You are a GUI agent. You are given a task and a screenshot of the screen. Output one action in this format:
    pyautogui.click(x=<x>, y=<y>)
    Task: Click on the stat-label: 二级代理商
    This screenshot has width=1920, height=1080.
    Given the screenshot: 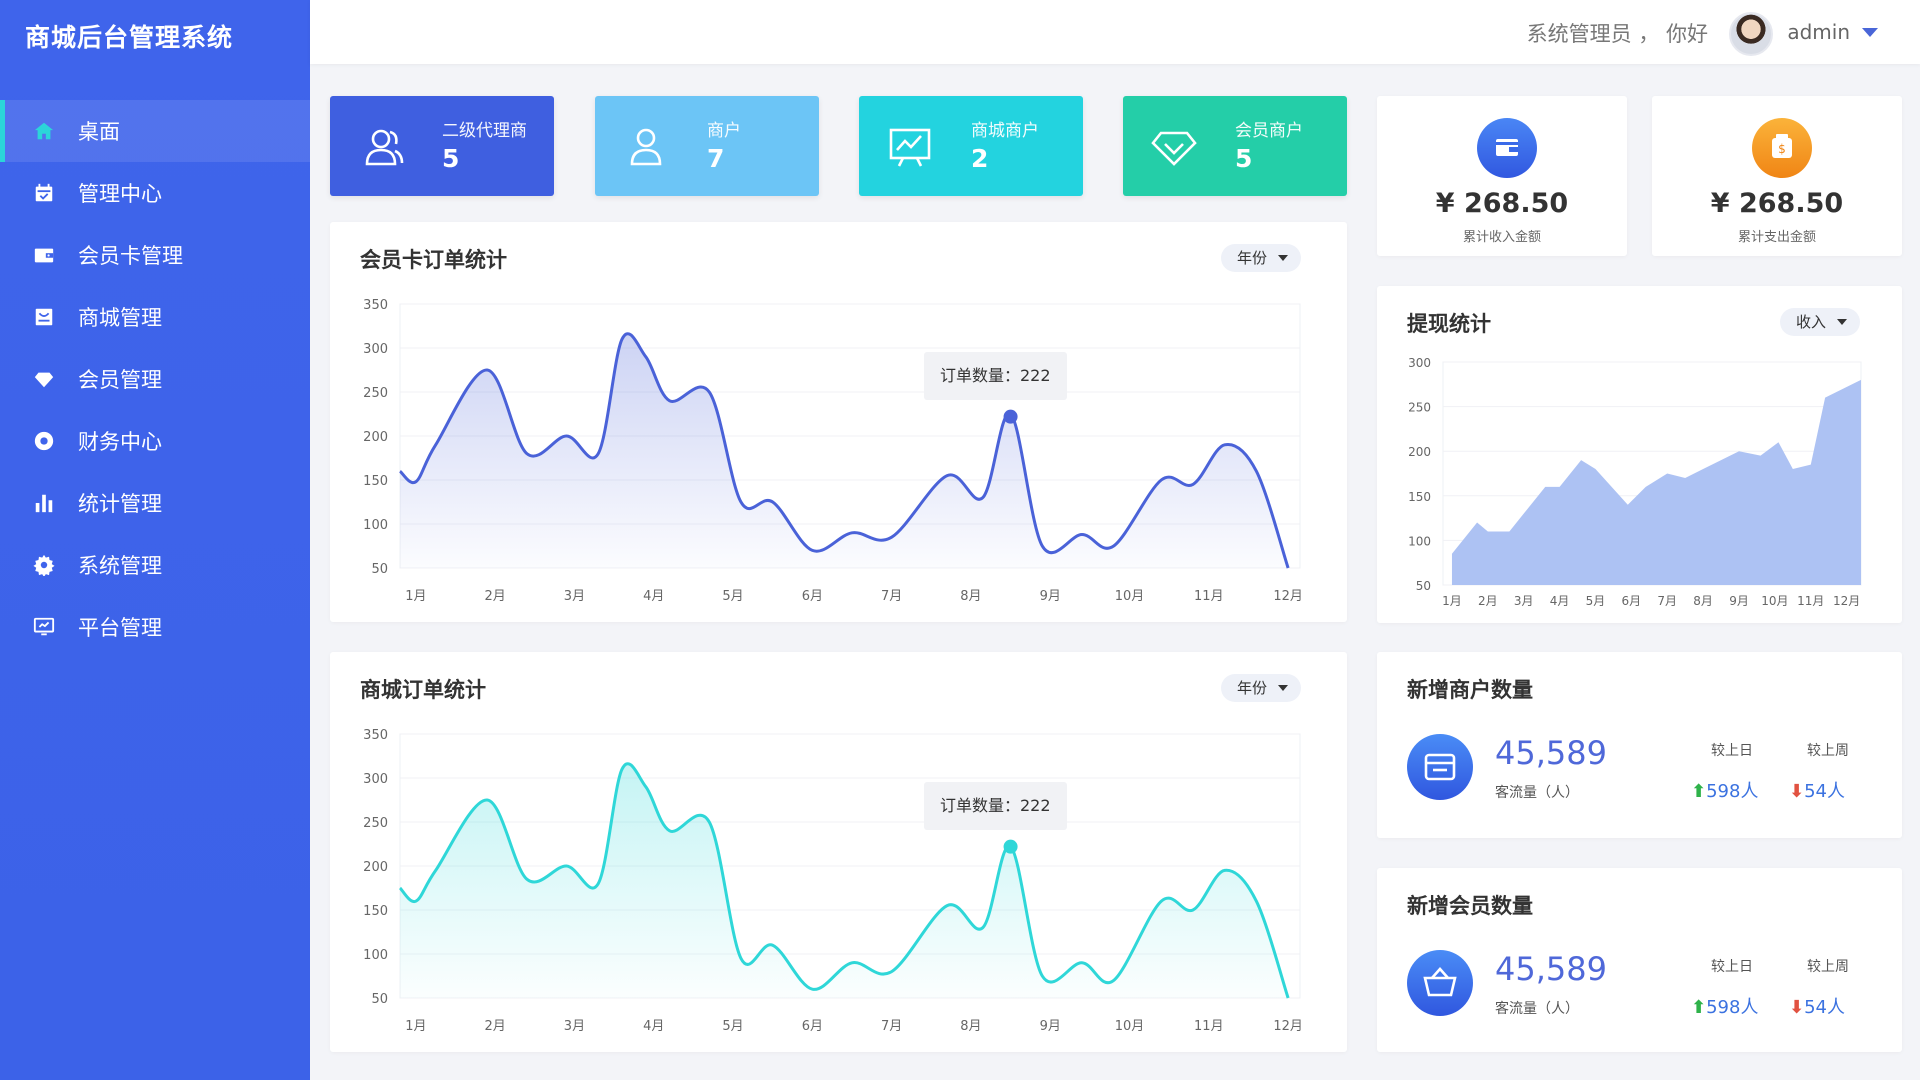 What is the action you would take?
    pyautogui.click(x=484, y=131)
    